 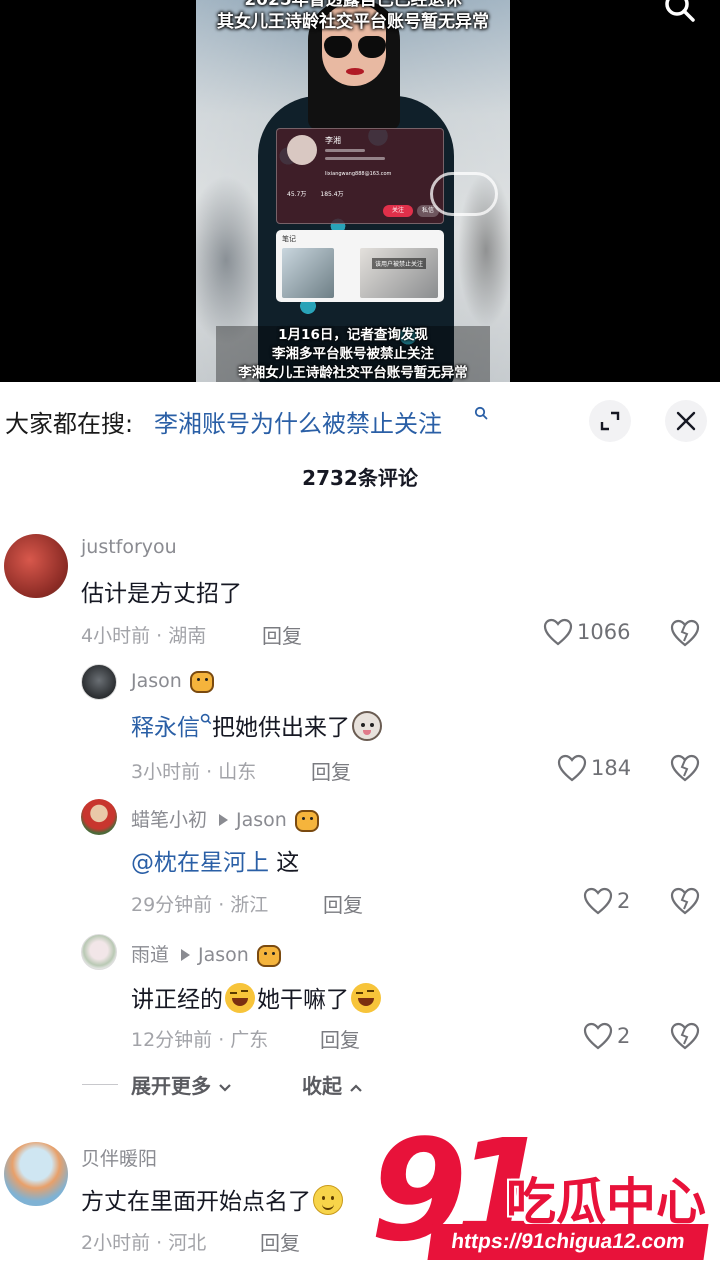 I want to click on like-button: 184, so click(x=594, y=768).